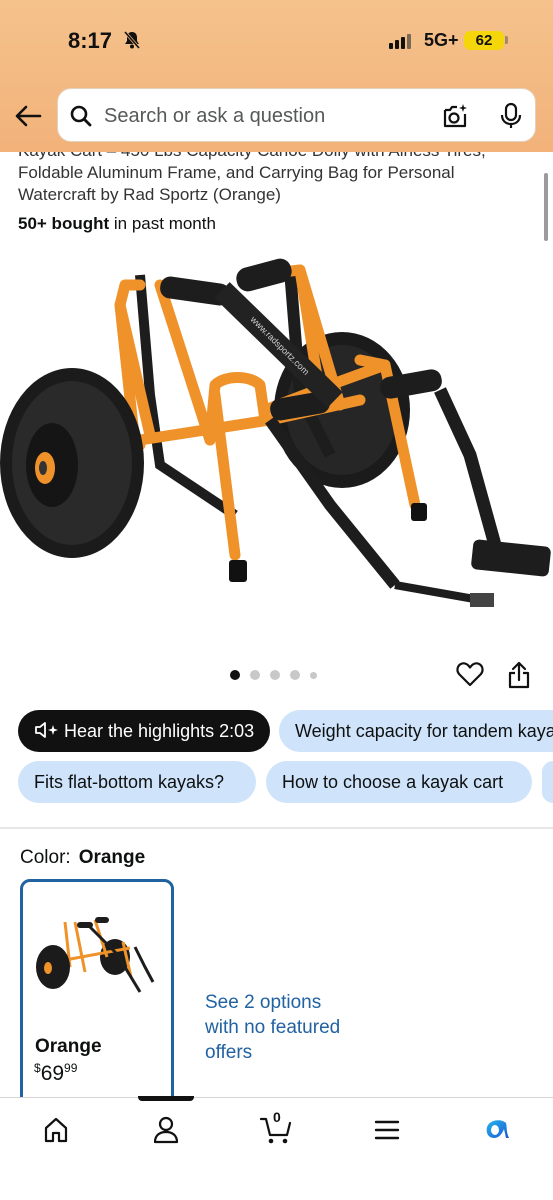 The width and height of the screenshot is (553, 1200). I want to click on share-icon, so click(519, 675).